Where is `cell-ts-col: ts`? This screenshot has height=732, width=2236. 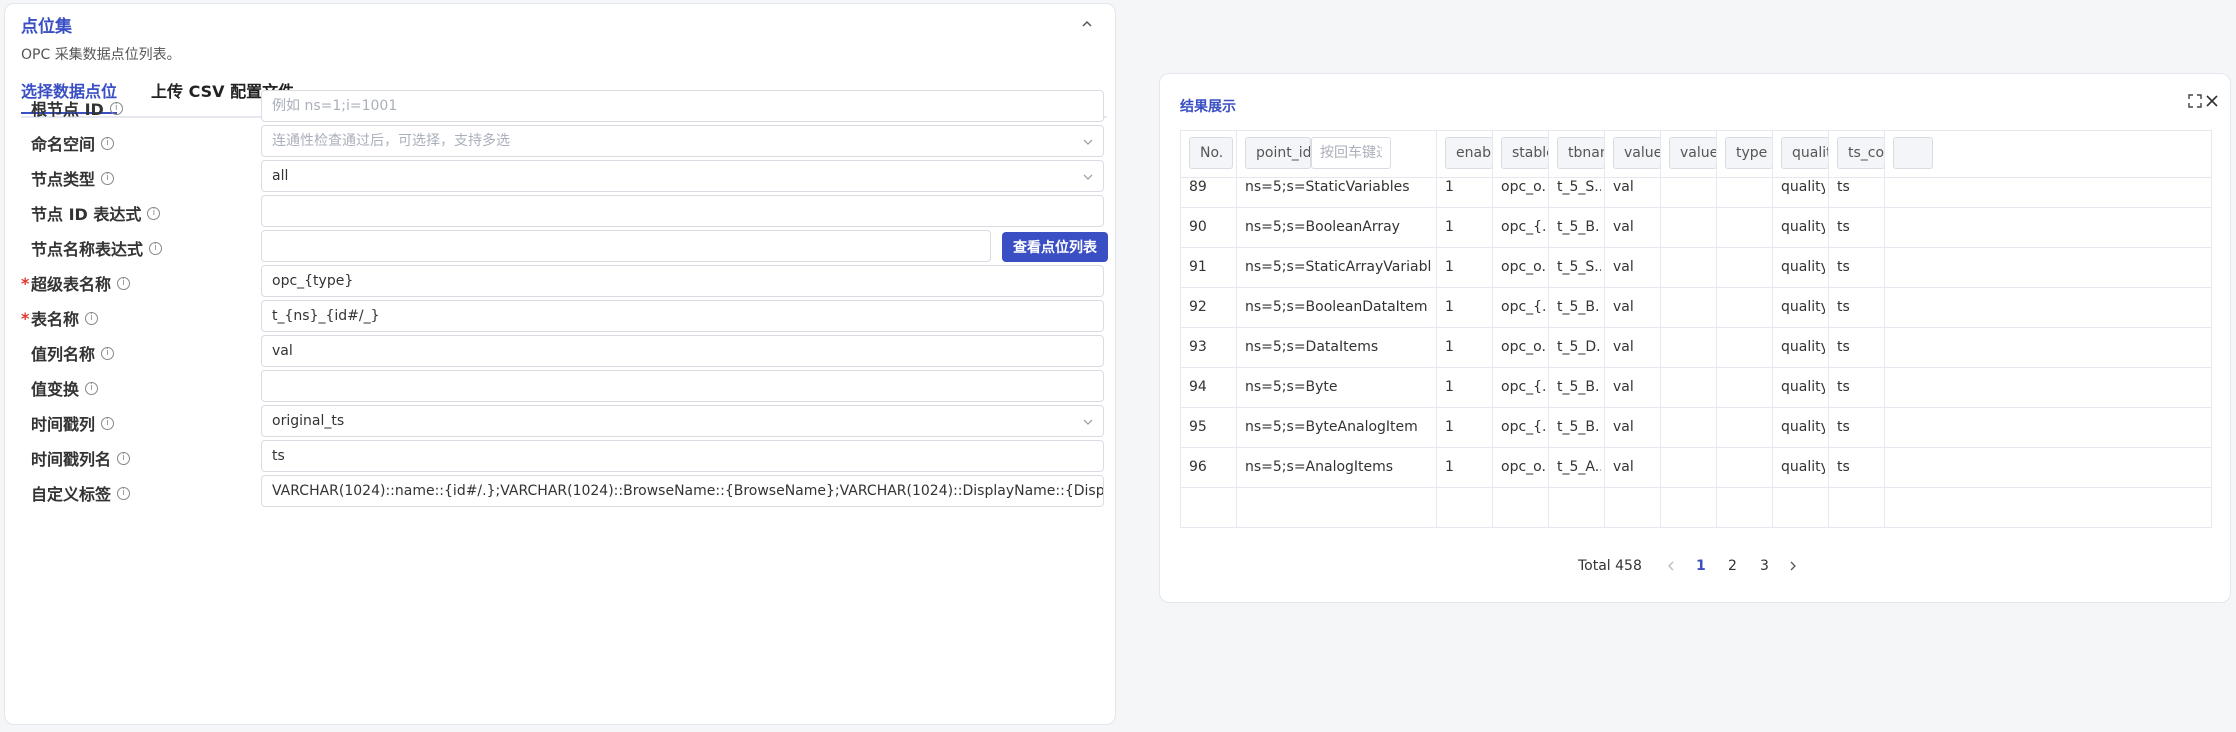
cell-ts-col: ts is located at coordinates (1843, 267).